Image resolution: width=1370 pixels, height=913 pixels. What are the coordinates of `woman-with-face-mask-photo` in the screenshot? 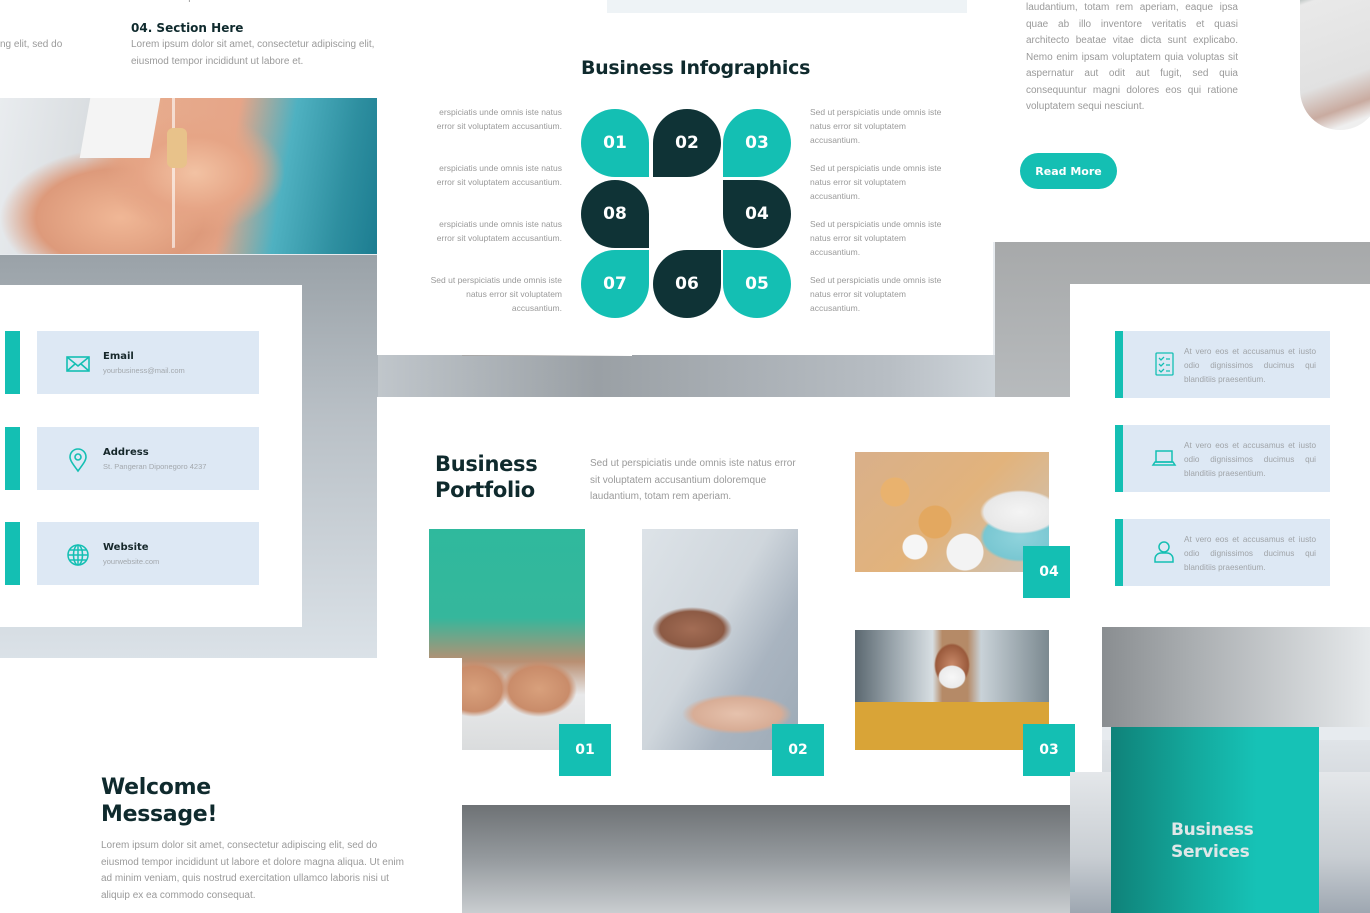 It's located at (952, 690).